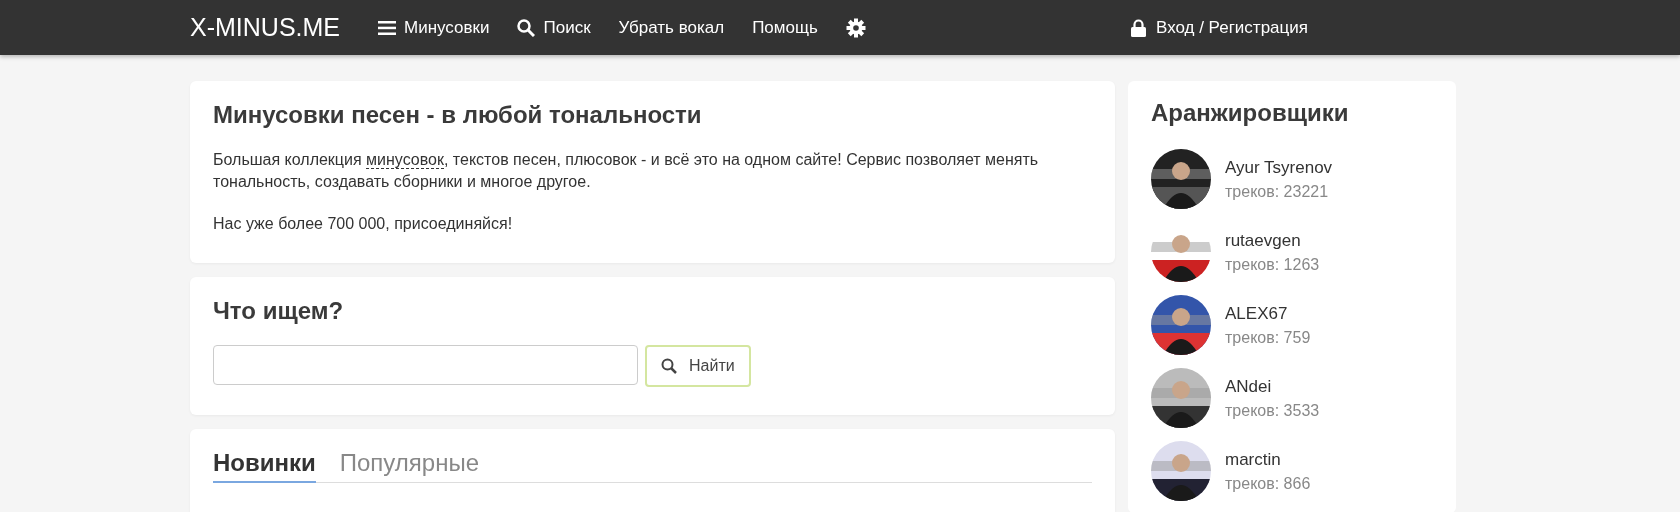  Describe the element at coordinates (425, 365) in the screenshot. I see `search-field` at that location.